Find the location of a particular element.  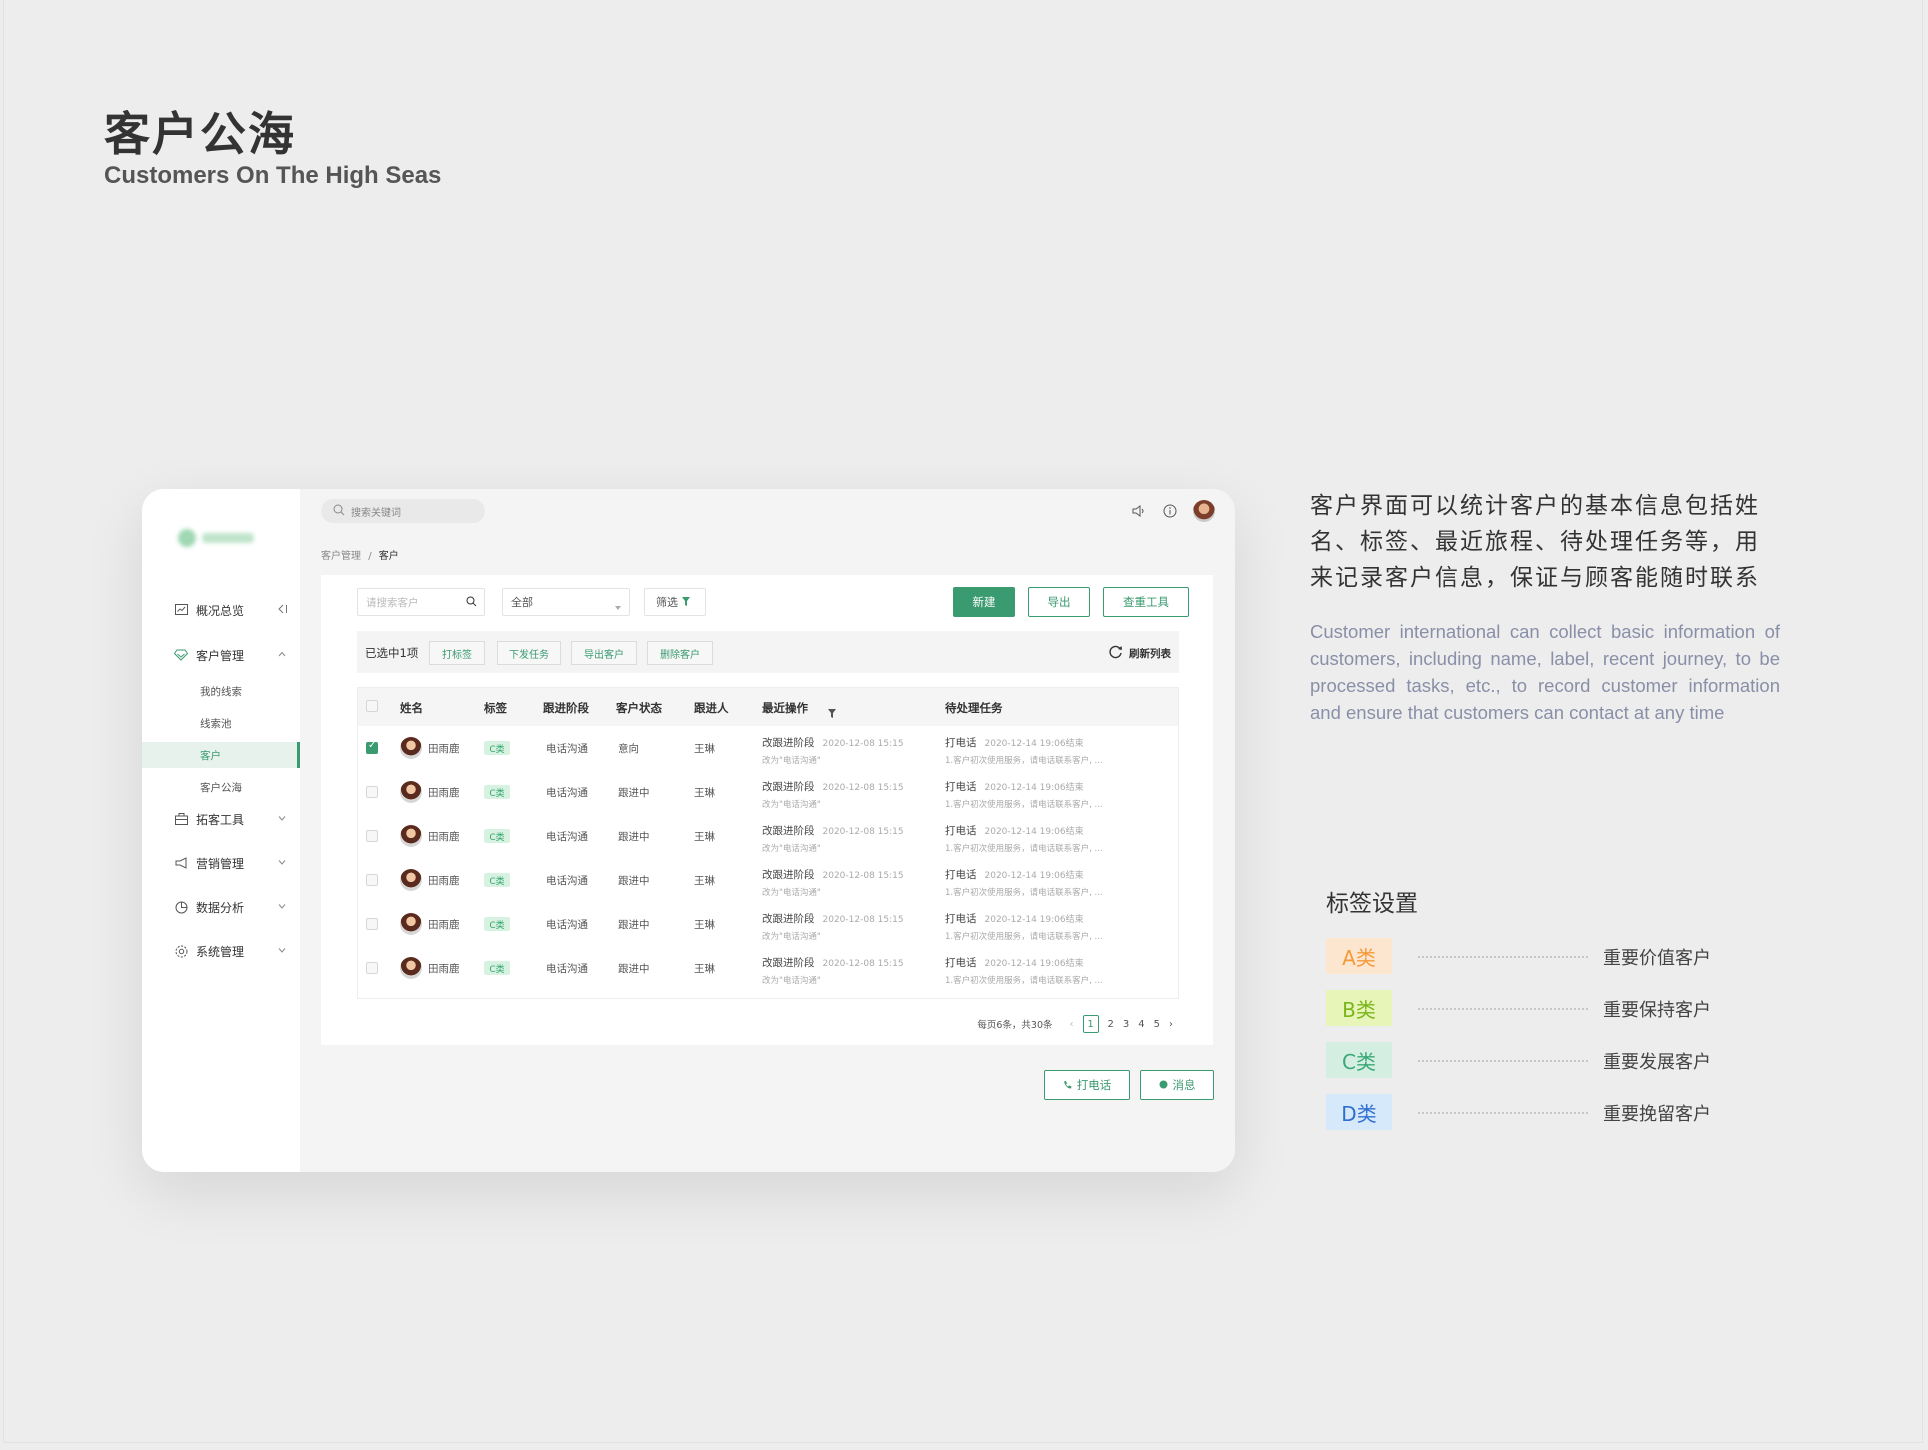

new-button: 新建 is located at coordinates (984, 602).